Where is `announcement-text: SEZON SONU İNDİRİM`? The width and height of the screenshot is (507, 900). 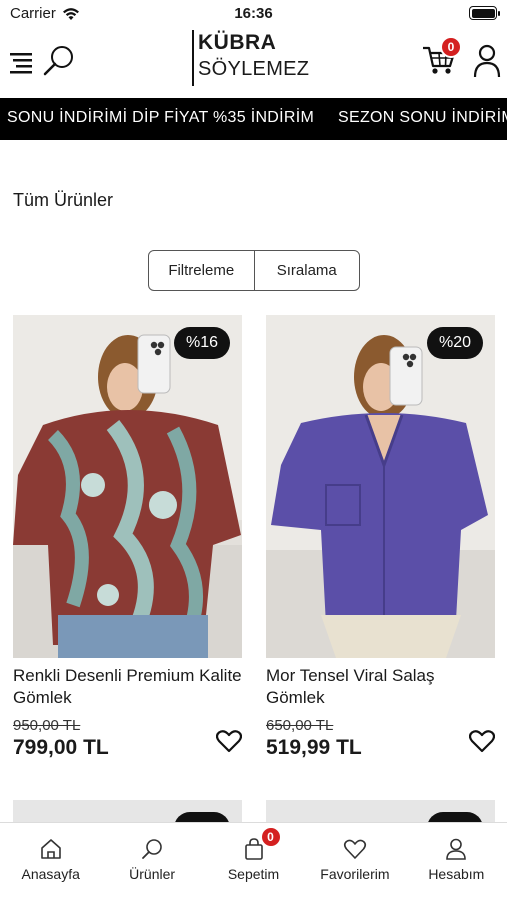 announcement-text: SEZON SONU İNDİRİM is located at coordinates (422, 117).